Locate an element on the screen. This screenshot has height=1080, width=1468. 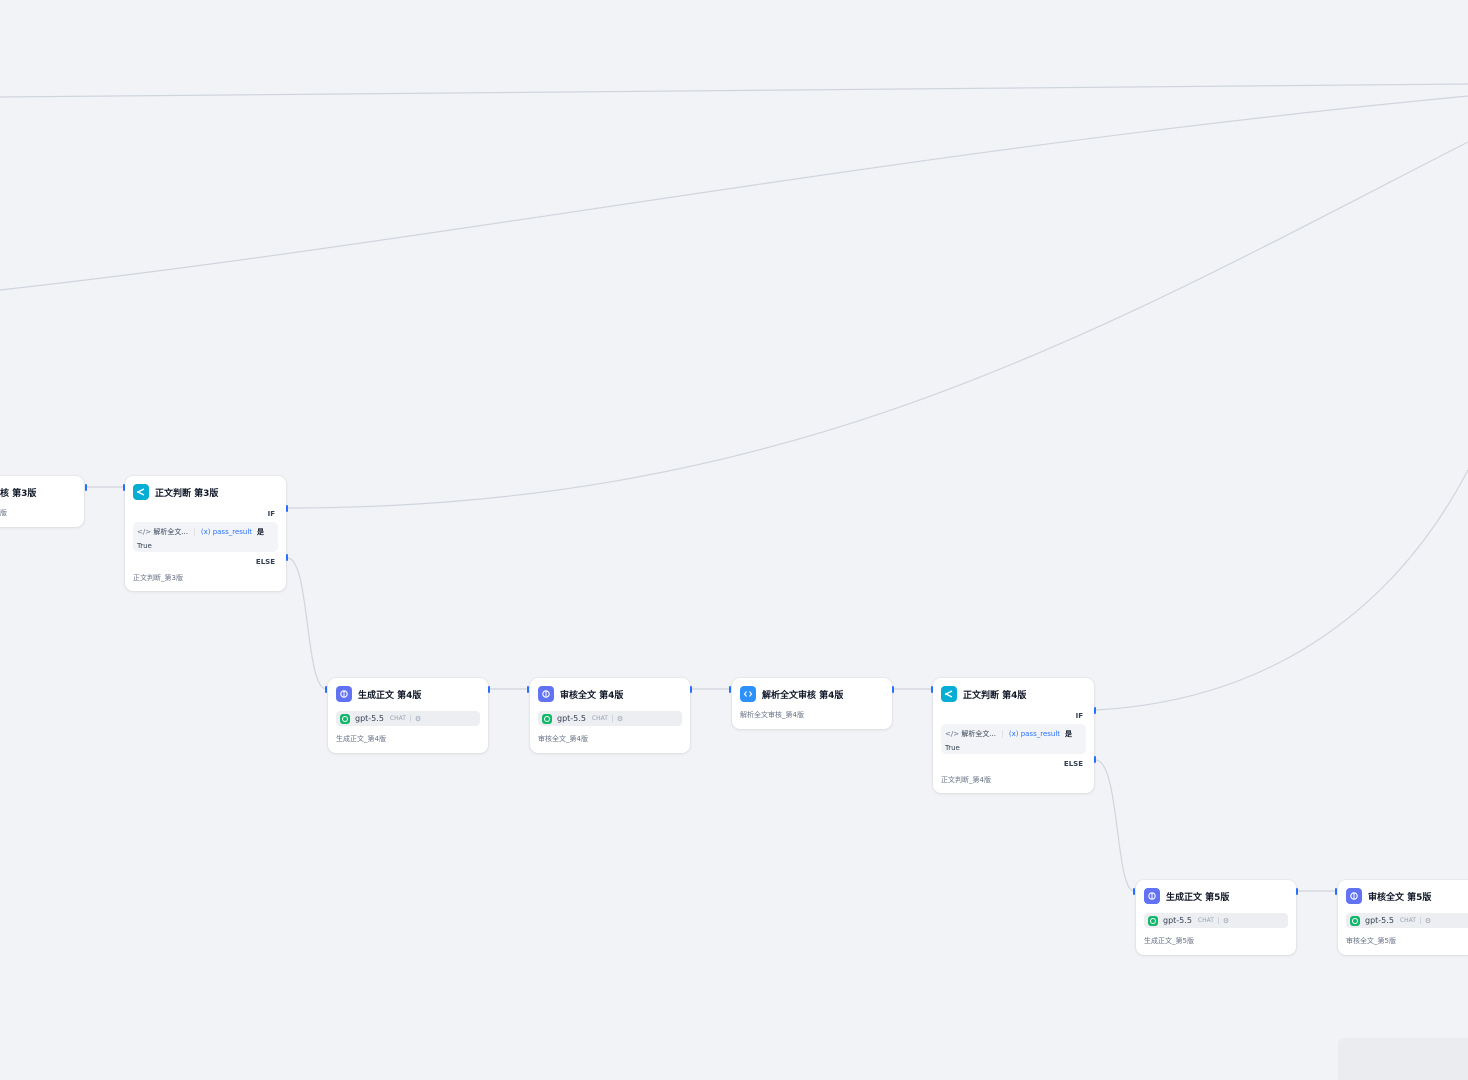
node-title: 生成正文 第5版 is located at coordinates (1198, 897).